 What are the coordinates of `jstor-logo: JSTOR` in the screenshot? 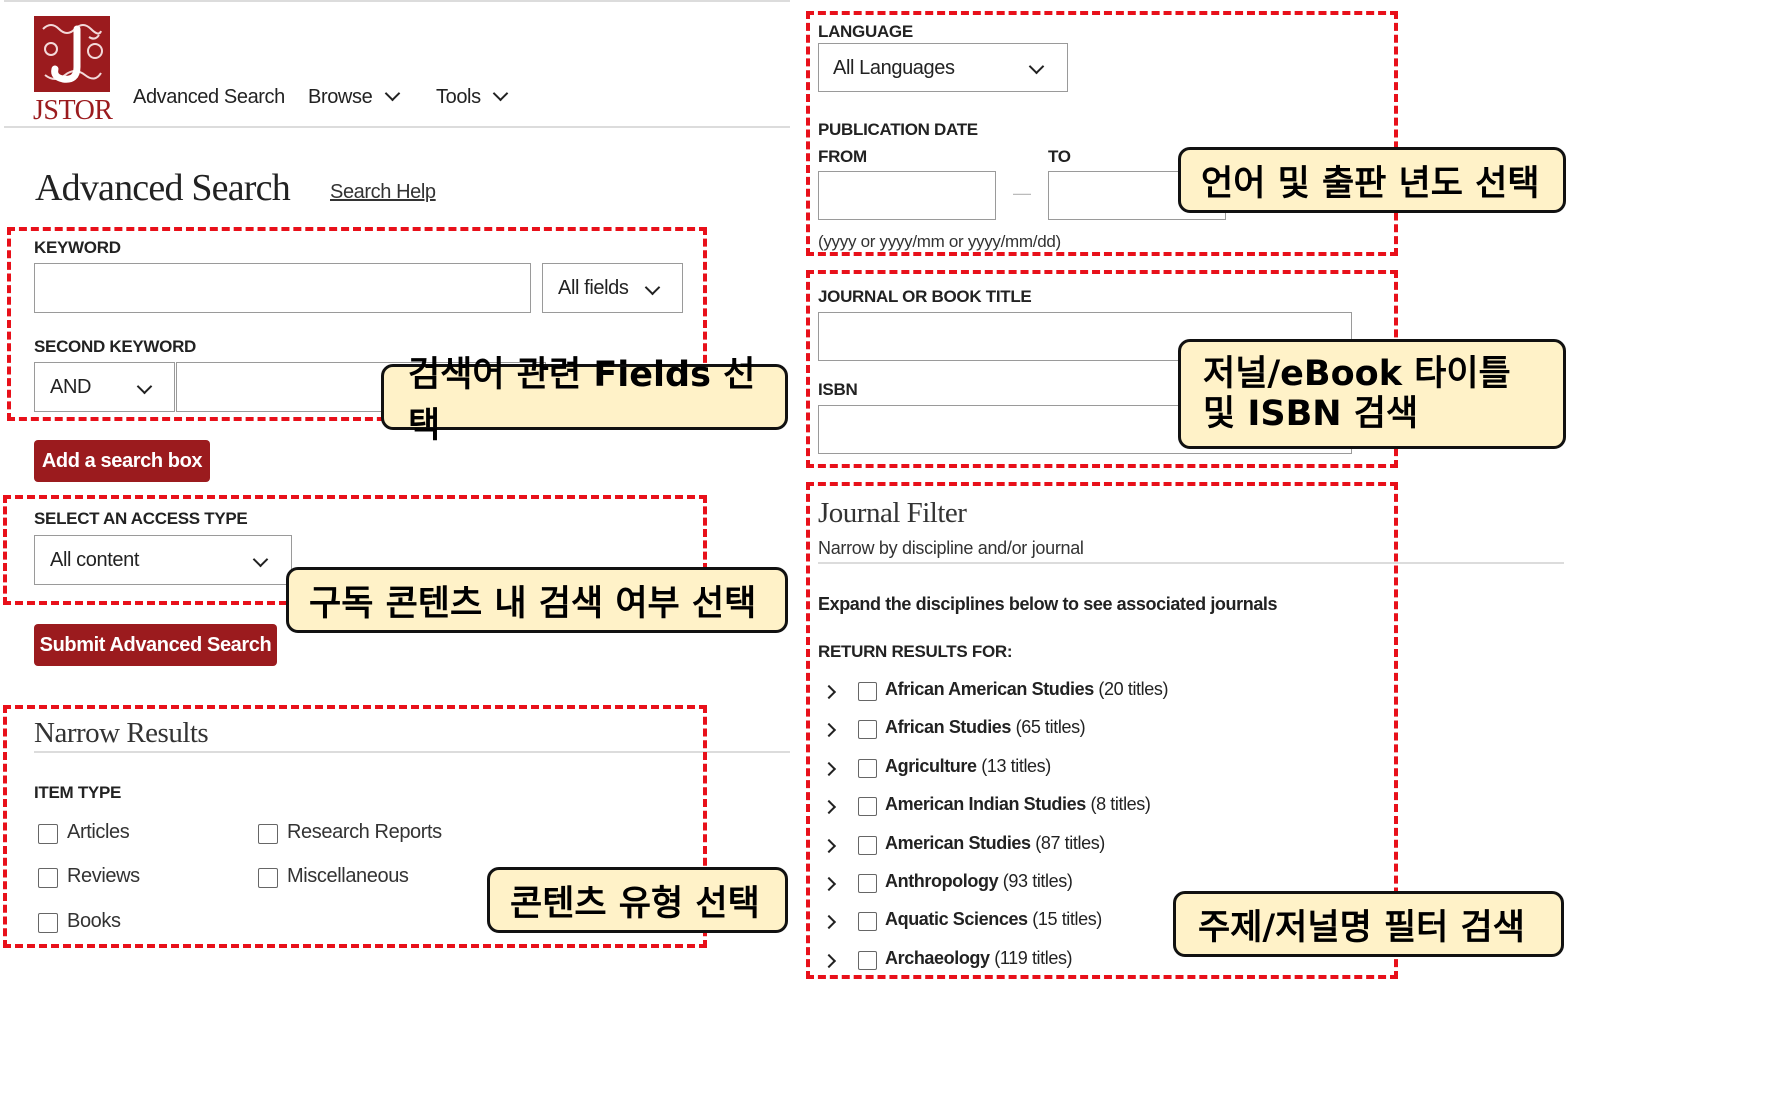 It's located at (73, 71).